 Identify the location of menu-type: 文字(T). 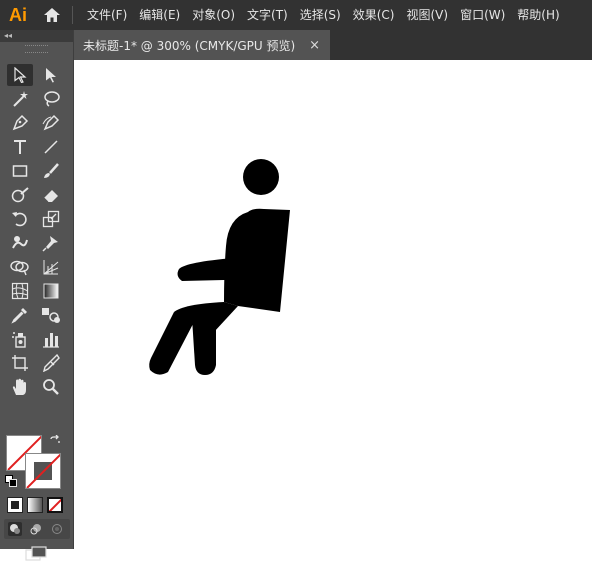
(267, 15).